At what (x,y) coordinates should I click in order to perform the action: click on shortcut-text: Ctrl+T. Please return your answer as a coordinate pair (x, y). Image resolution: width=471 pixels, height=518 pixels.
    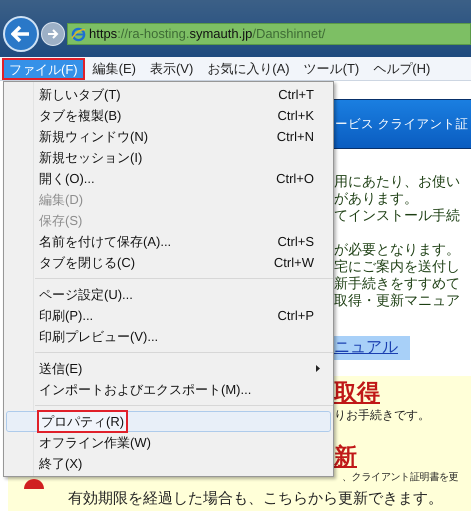
    Looking at the image, I should click on (296, 95).